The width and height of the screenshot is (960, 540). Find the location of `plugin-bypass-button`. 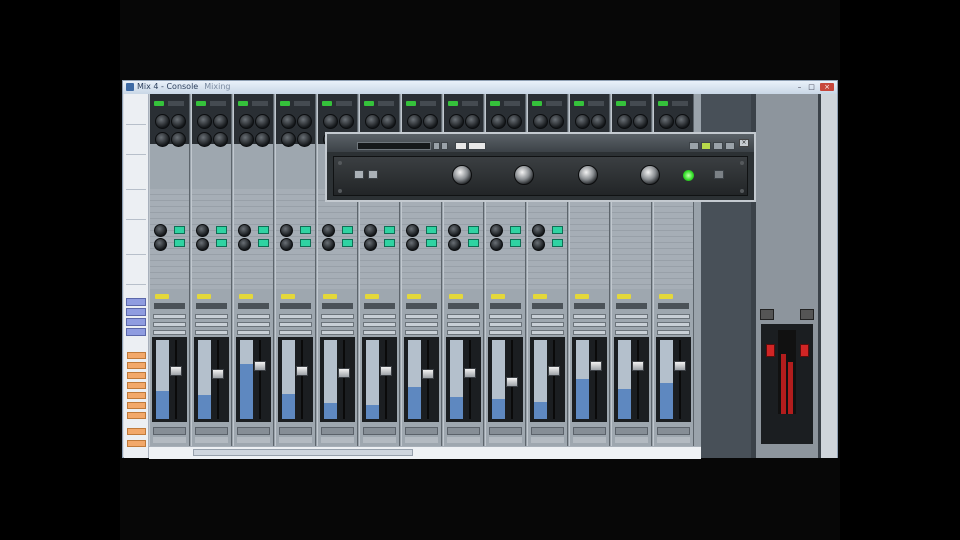

plugin-bypass-button is located at coordinates (706, 146).